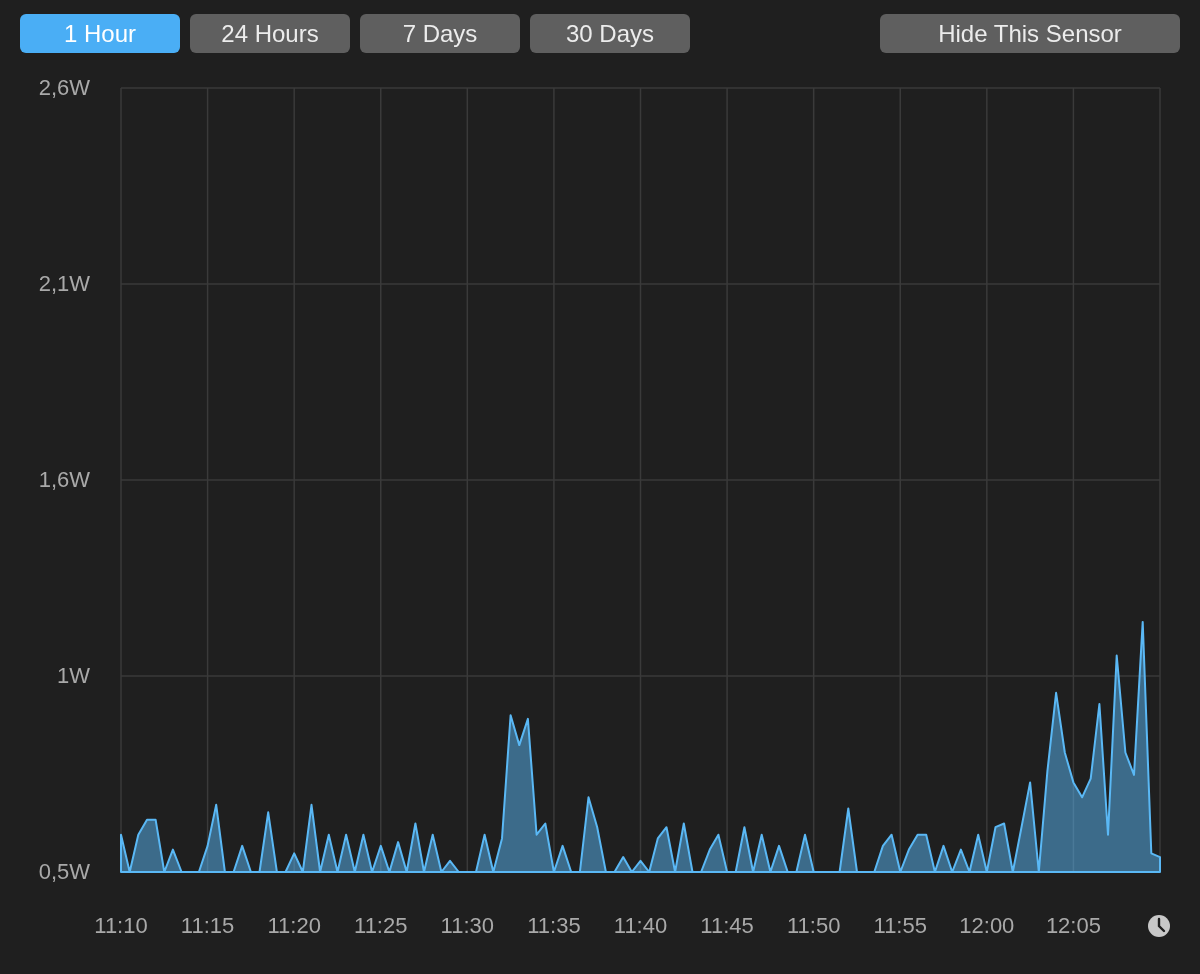  I want to click on range-tab: 24 Hours, so click(270, 33).